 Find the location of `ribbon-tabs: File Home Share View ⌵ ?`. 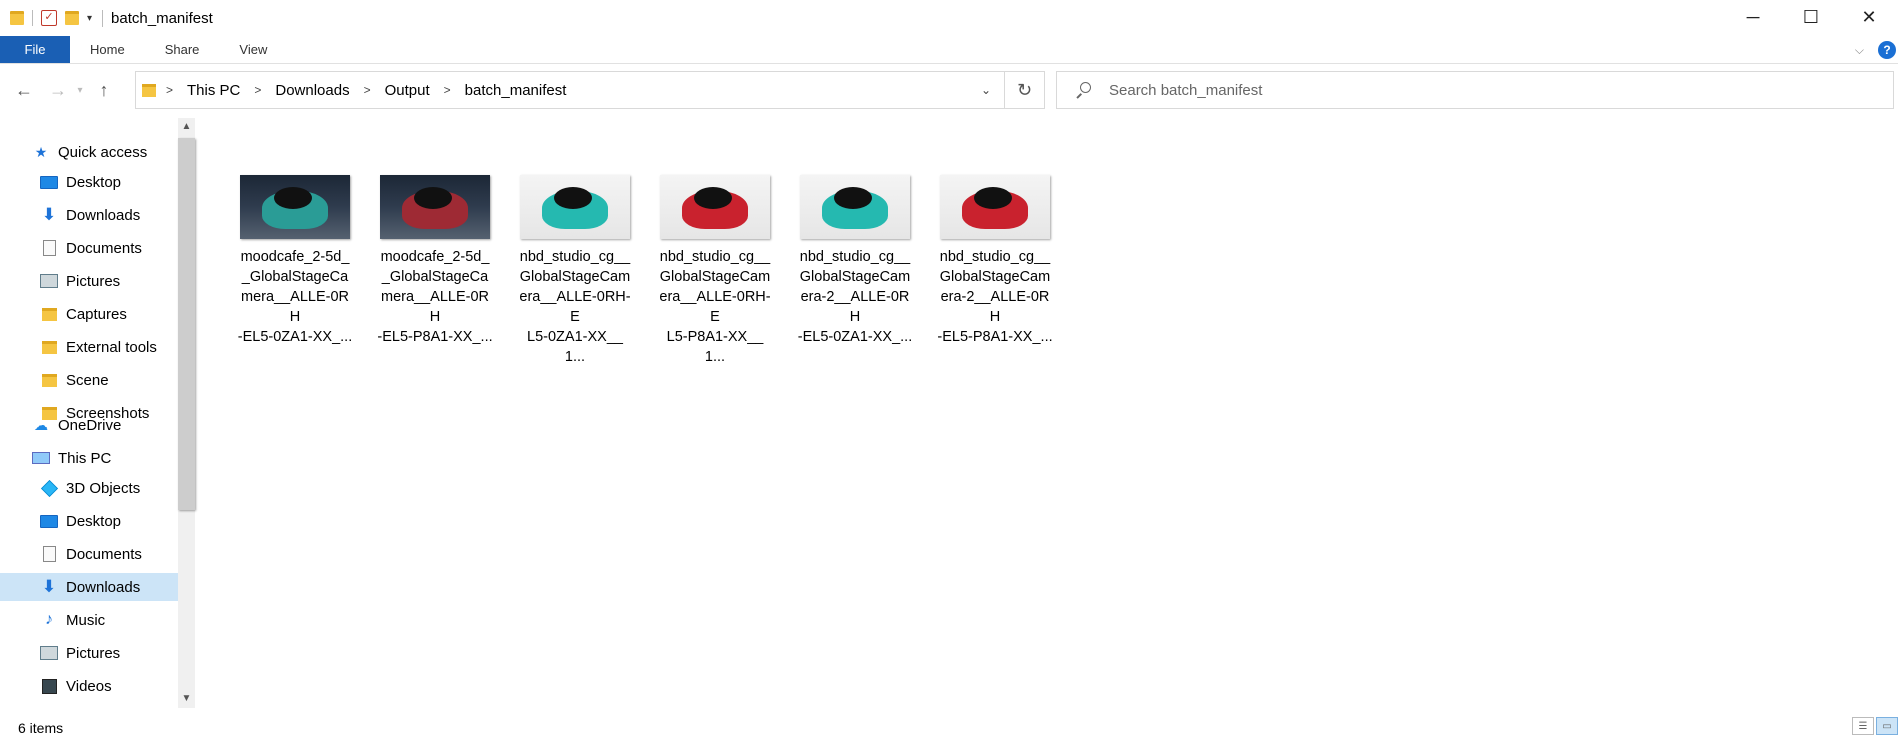

ribbon-tabs: File Home Share View ⌵ ? is located at coordinates (949, 50).